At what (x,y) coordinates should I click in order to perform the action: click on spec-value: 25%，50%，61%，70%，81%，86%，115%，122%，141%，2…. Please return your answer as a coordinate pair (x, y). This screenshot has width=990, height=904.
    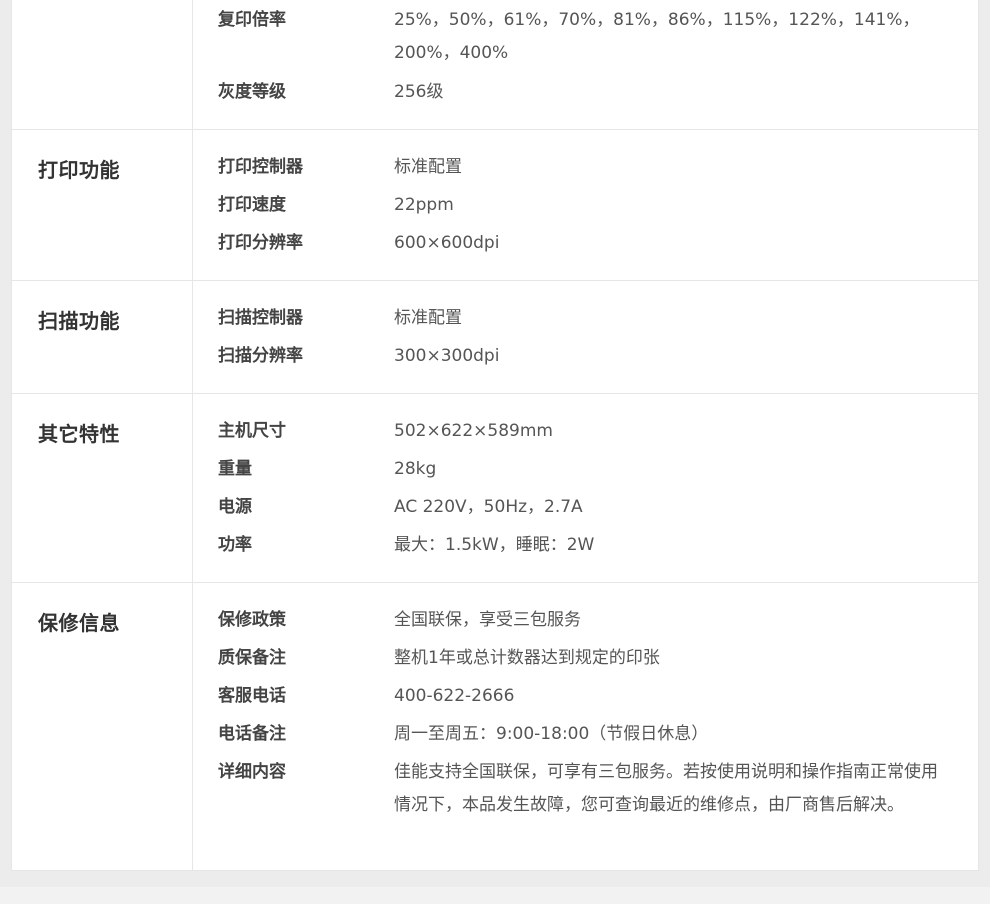
    Looking at the image, I should click on (657, 36).